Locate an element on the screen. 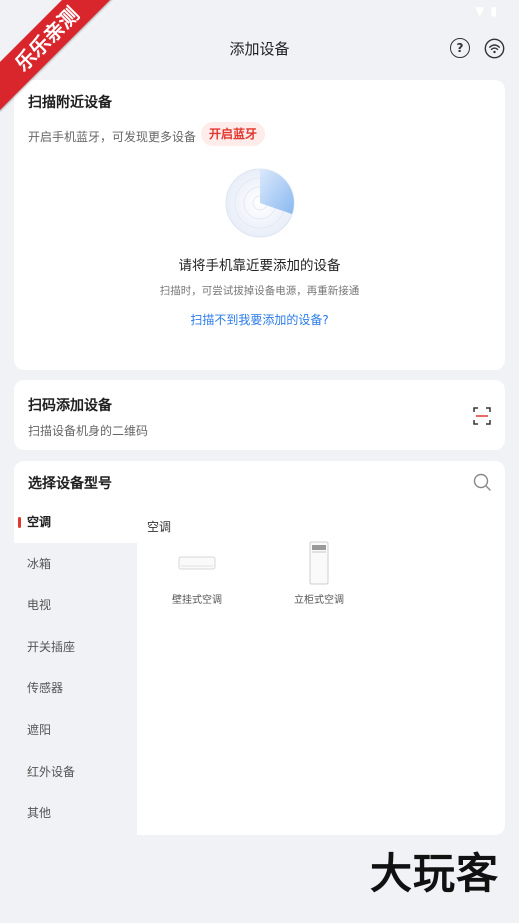 This screenshot has width=519, height=923. watermark: 大玩客 is located at coordinates (434, 873).